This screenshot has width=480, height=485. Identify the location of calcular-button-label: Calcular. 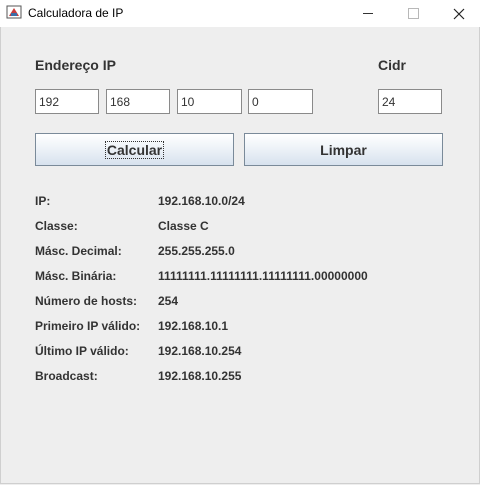
(134, 149).